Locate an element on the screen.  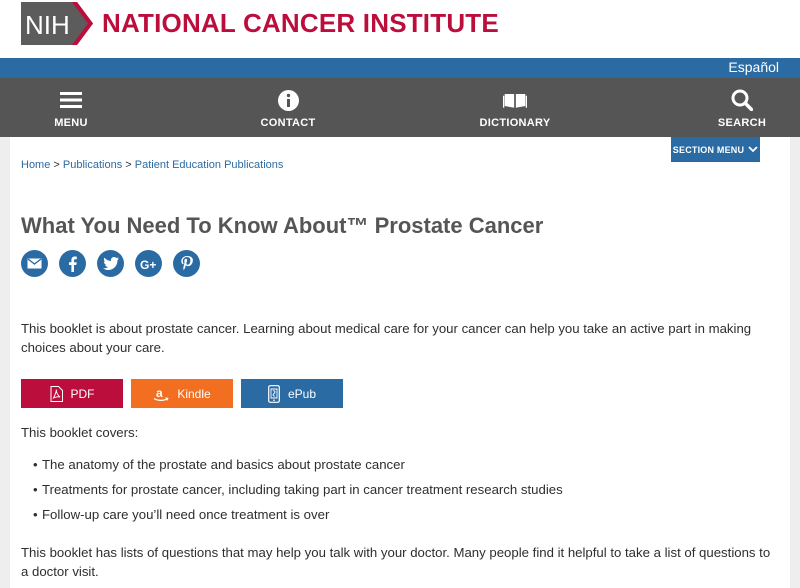
chevron-down-icon is located at coordinates (753, 149).